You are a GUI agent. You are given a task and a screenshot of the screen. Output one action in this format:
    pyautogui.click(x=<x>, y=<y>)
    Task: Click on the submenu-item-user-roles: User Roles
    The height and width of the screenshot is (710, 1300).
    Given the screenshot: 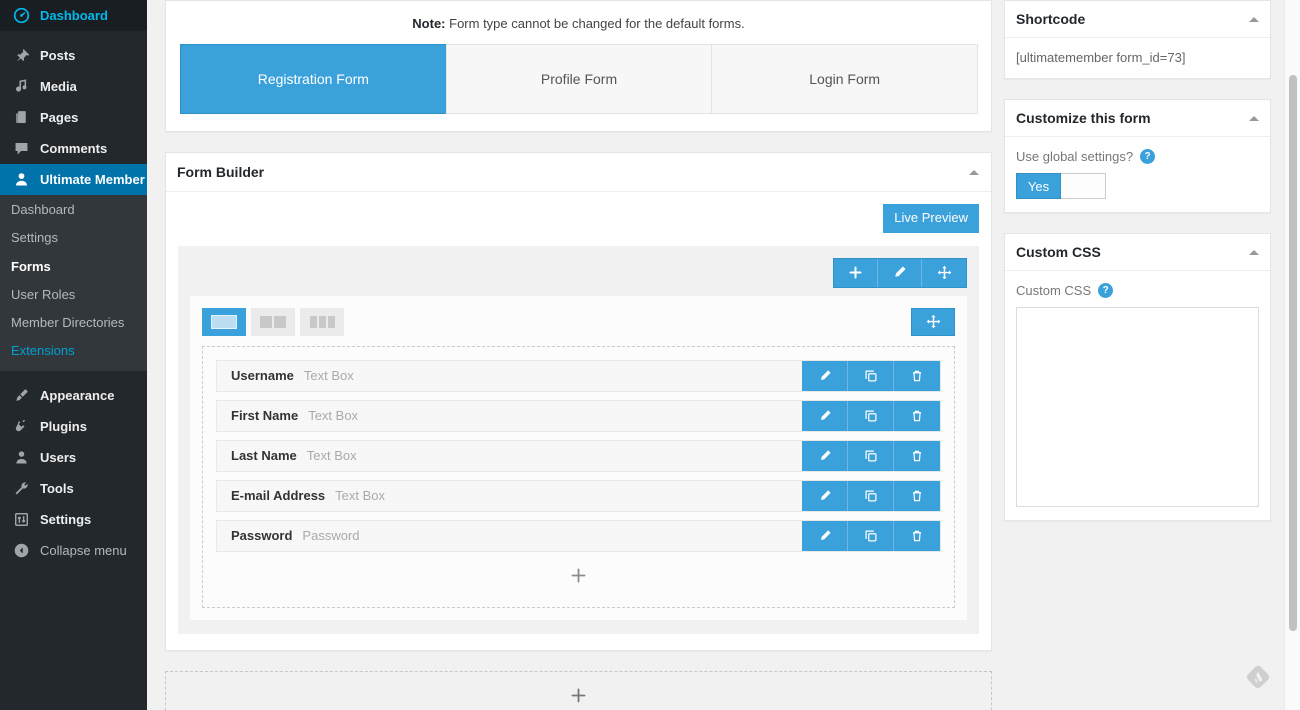 What is the action you would take?
    pyautogui.click(x=73, y=295)
    